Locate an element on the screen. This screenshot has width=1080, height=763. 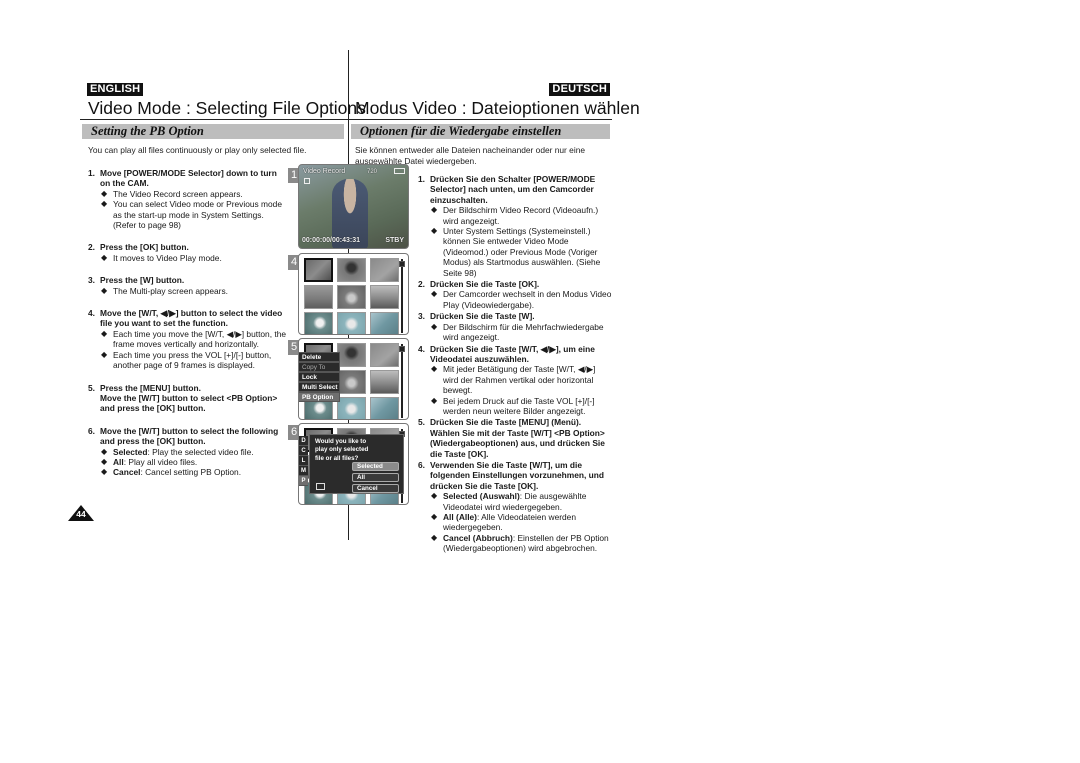
language-badge-deutsch: DEUTSCH is located at coordinates (579, 89).